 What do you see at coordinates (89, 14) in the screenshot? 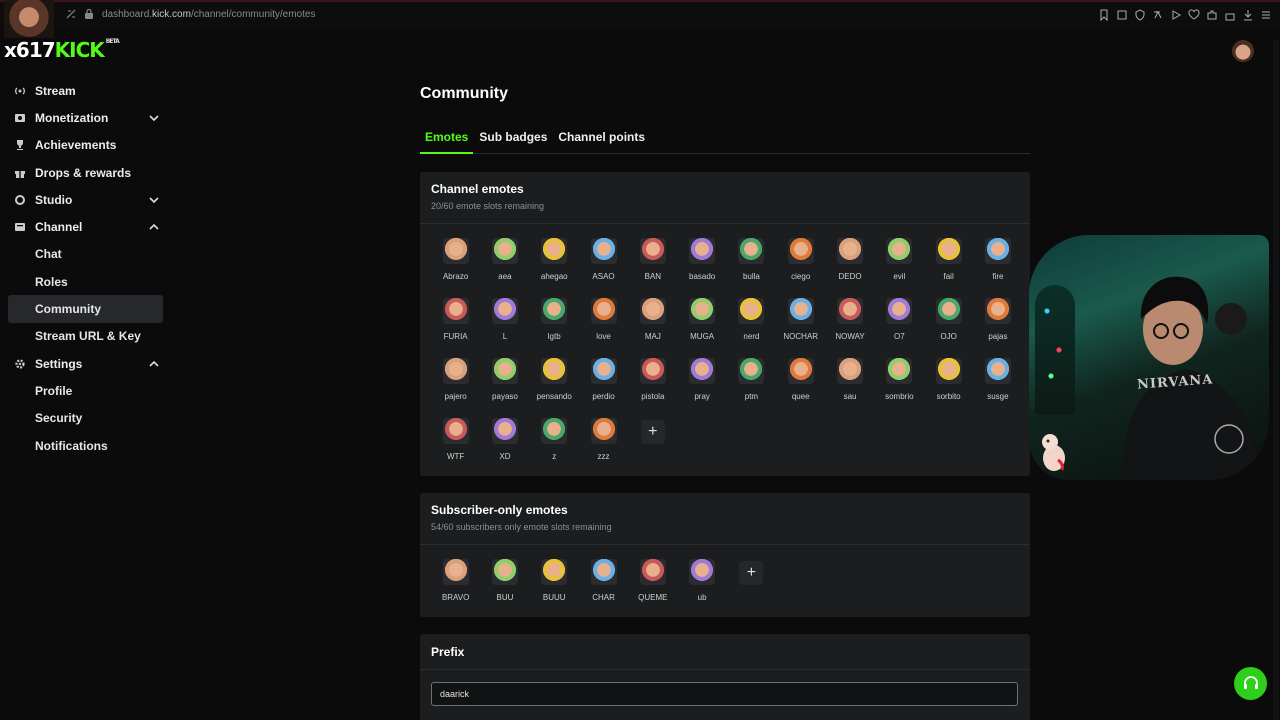
I see `lock-icon` at bounding box center [89, 14].